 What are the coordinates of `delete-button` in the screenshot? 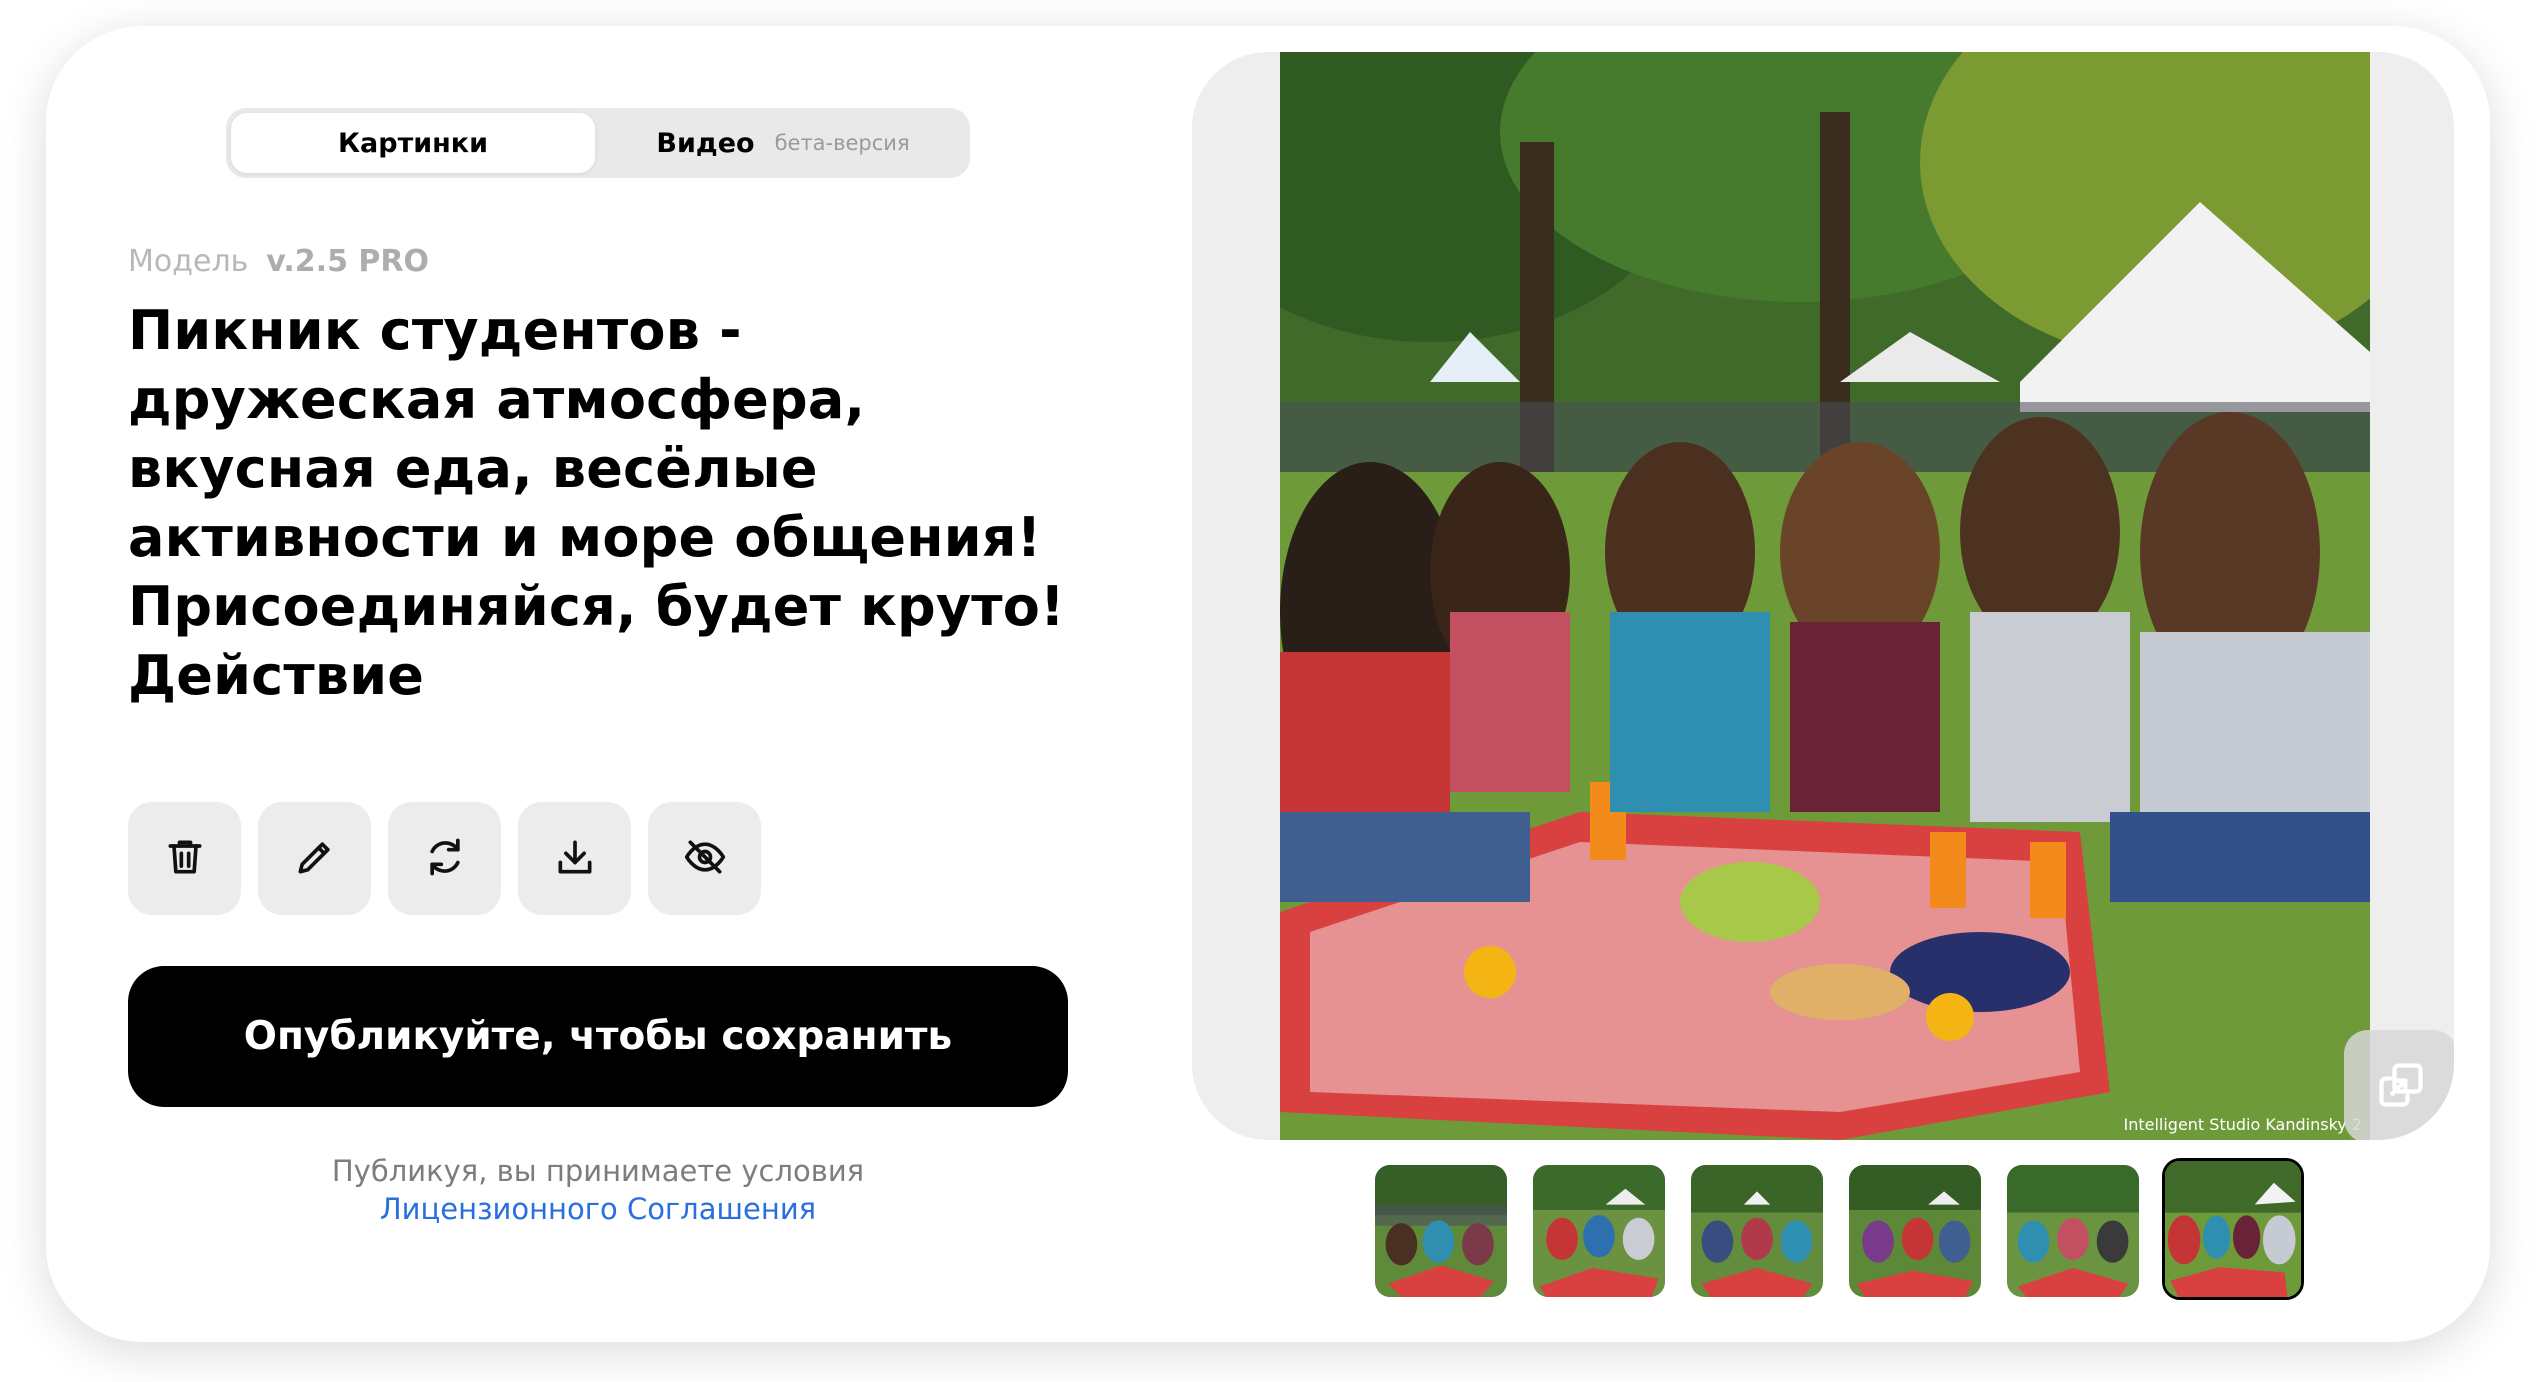 It's located at (184, 858).